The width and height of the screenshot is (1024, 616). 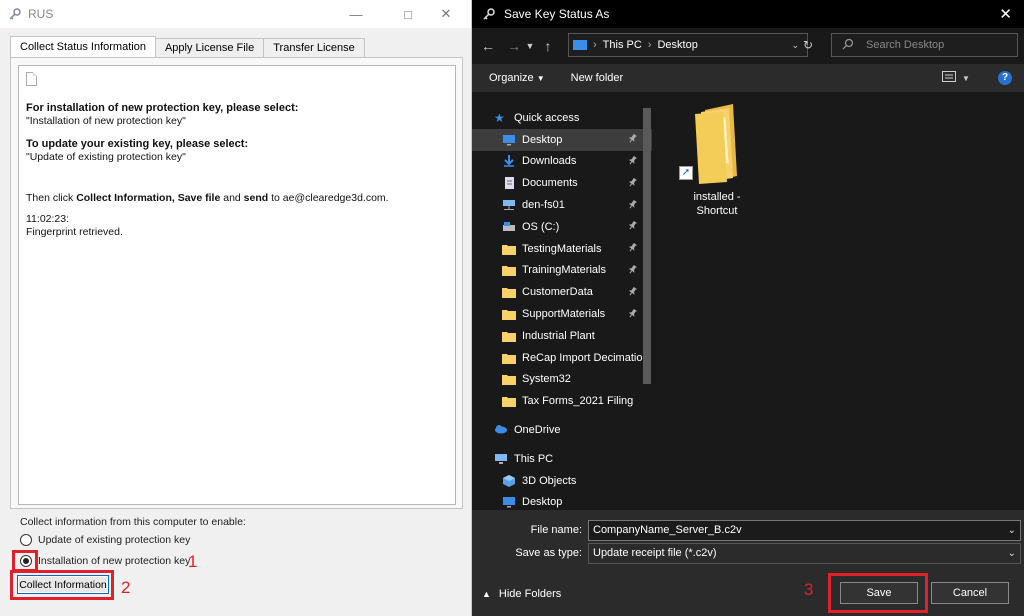 I want to click on nav-item-tax-forms-2021-filing: Tax Forms_2021 Filing, so click(x=562, y=401).